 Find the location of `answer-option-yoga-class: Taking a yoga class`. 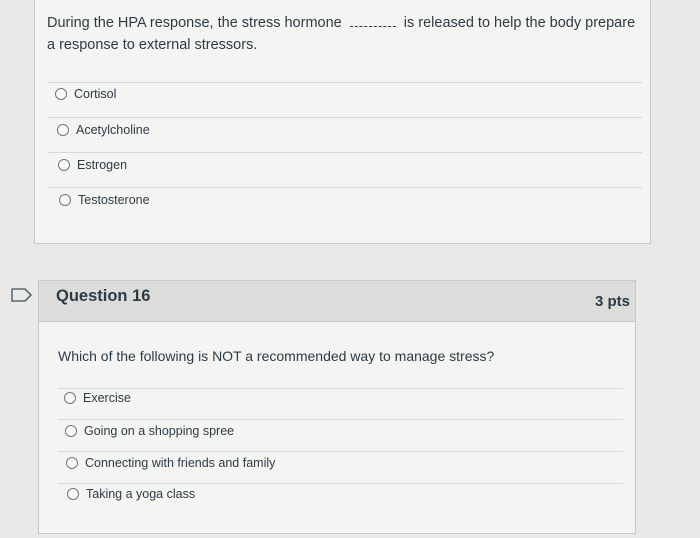

answer-option-yoga-class: Taking a yoga class is located at coordinates (131, 494).